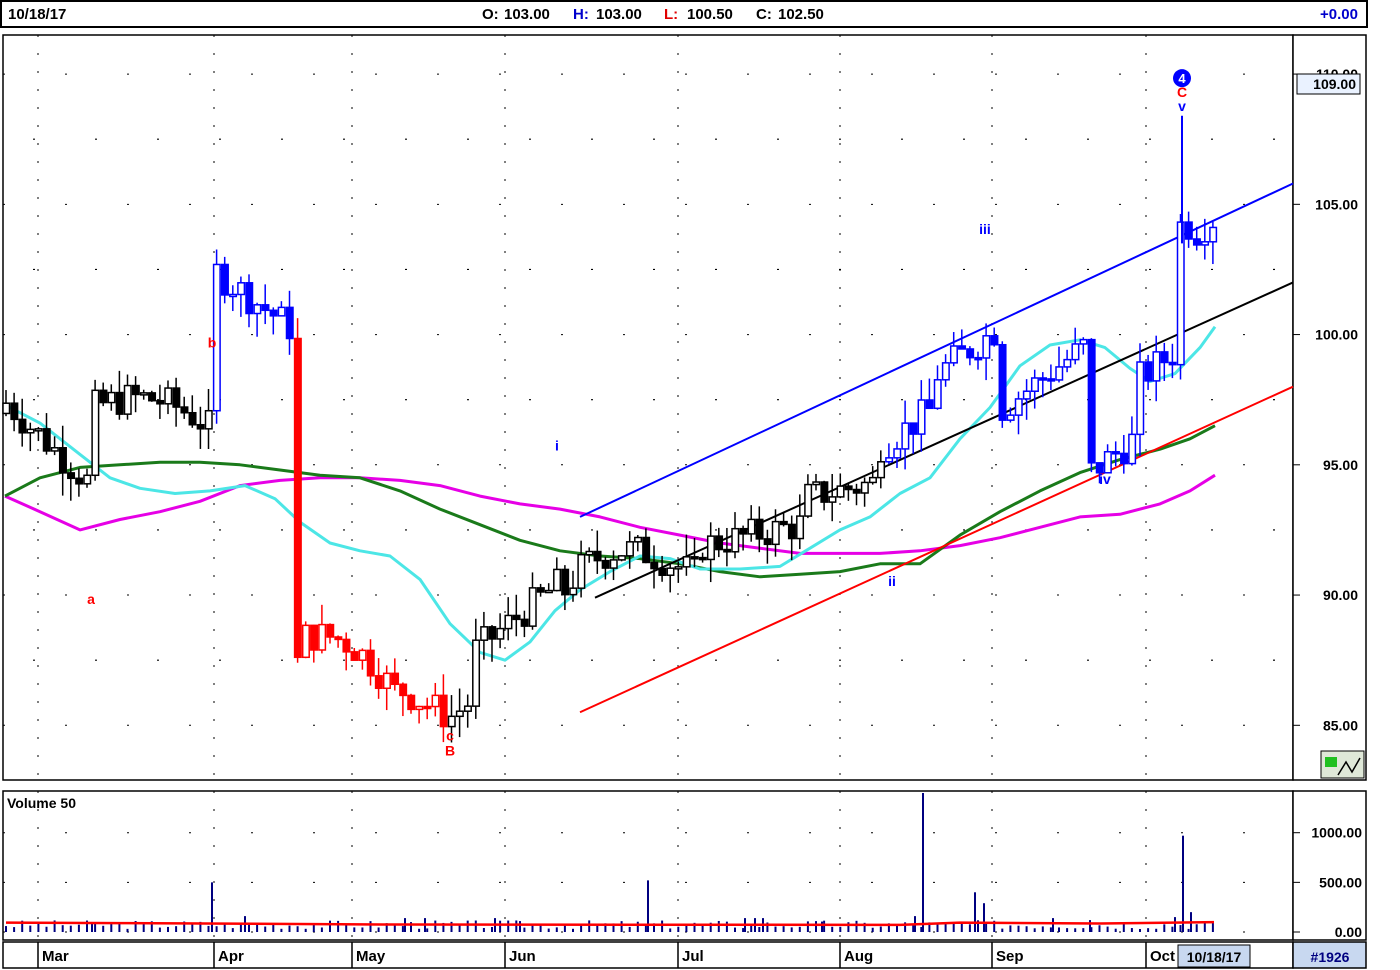  Describe the element at coordinates (371, 956) in the screenshot. I see `month-label-may: May` at that location.